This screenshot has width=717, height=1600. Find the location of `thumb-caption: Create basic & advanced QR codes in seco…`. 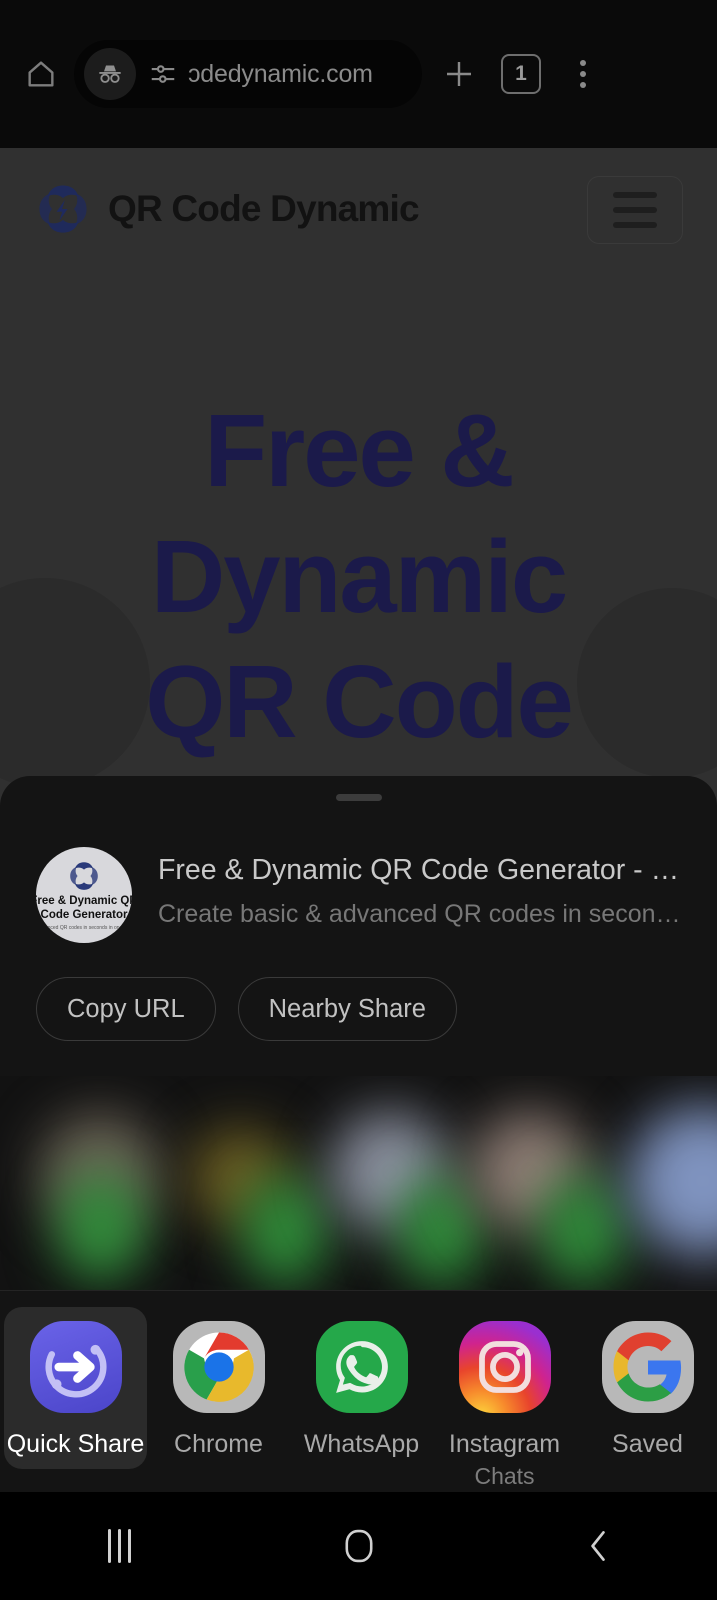

thumb-caption: Create basic & advanced QR codes in seco… is located at coordinates (84, 928).